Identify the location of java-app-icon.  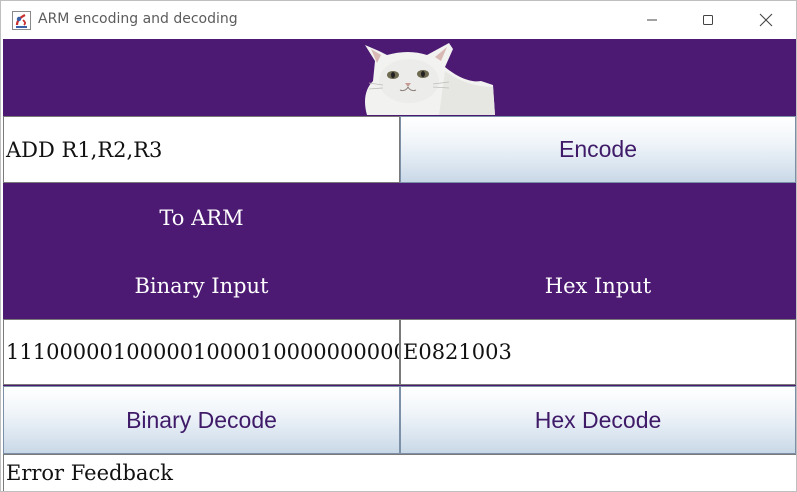
(21, 20).